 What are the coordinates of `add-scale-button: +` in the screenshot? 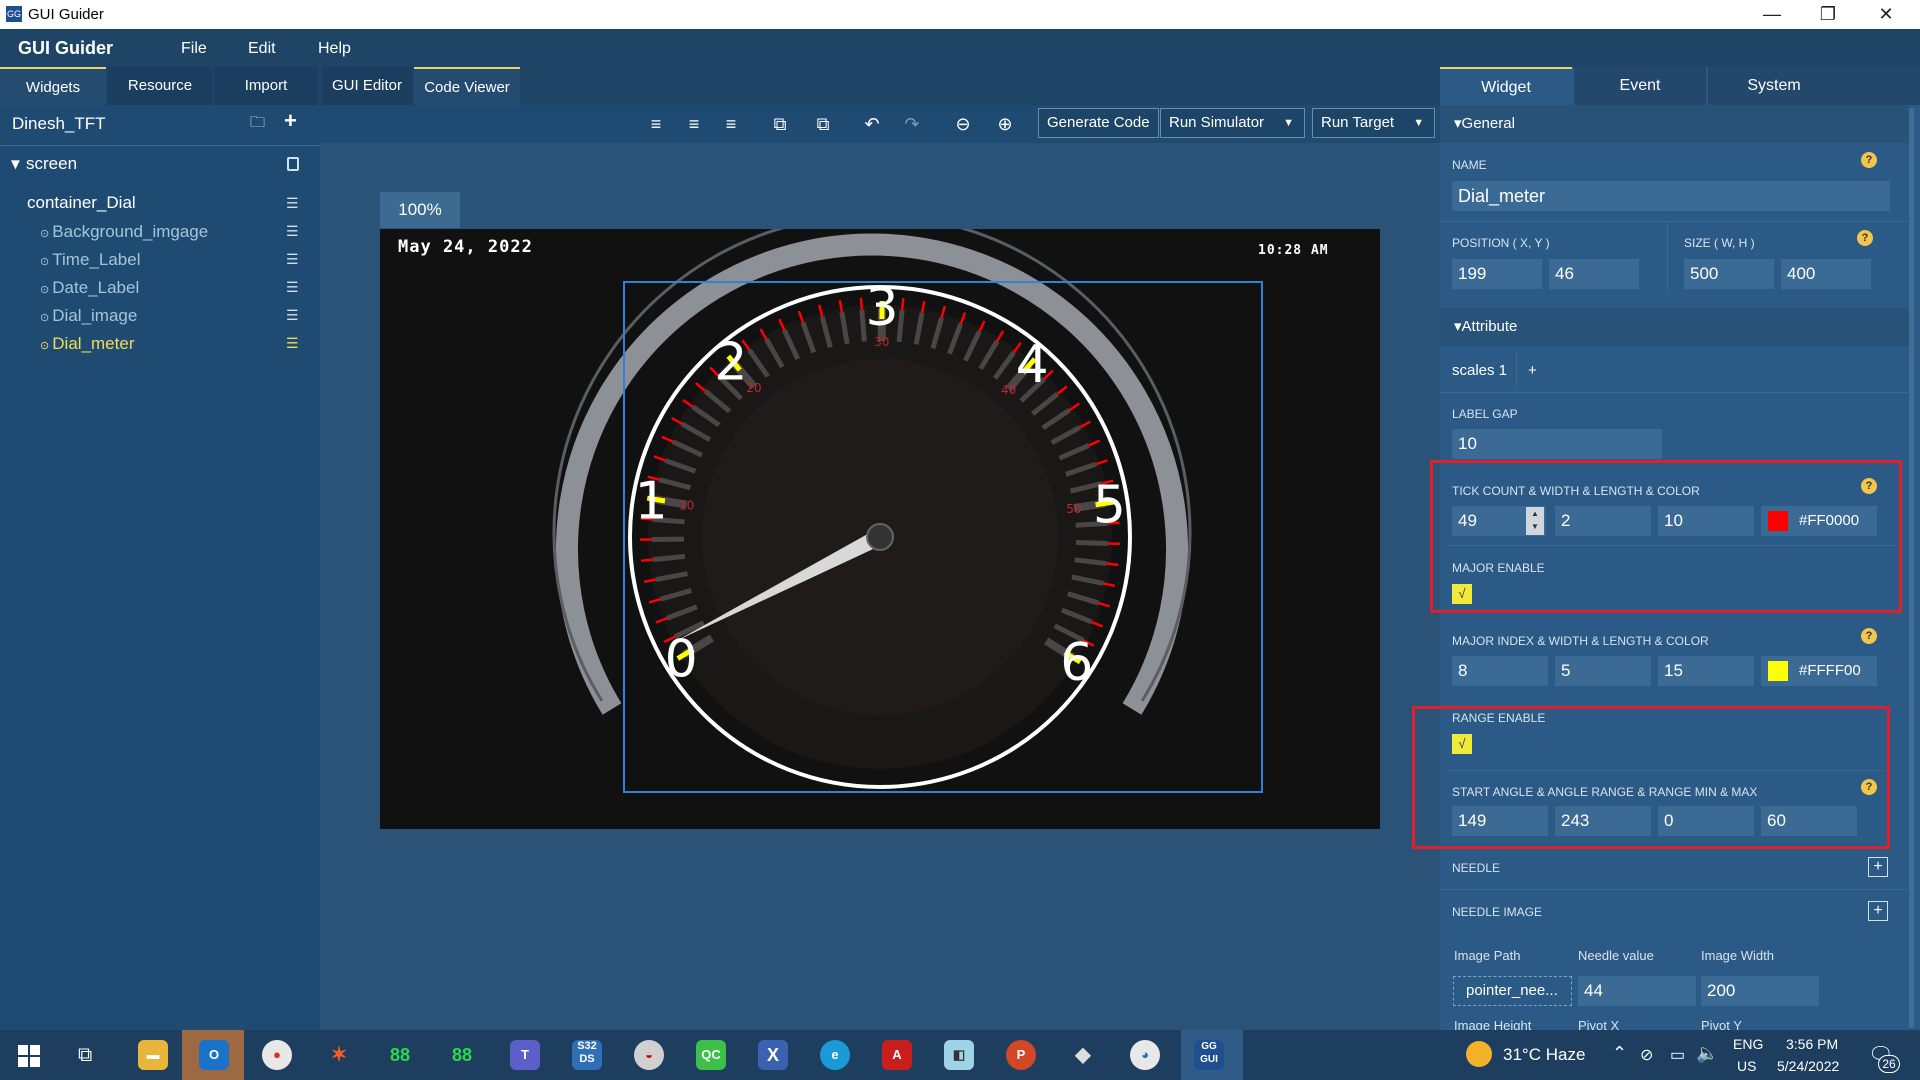 It's located at (1532, 371).